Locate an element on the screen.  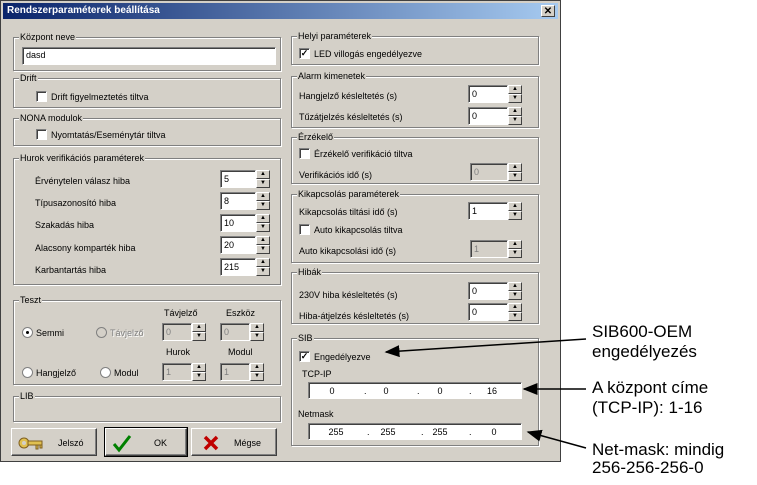
annotation-sib-line1: SIB600-OEM is located at coordinates (642, 331).